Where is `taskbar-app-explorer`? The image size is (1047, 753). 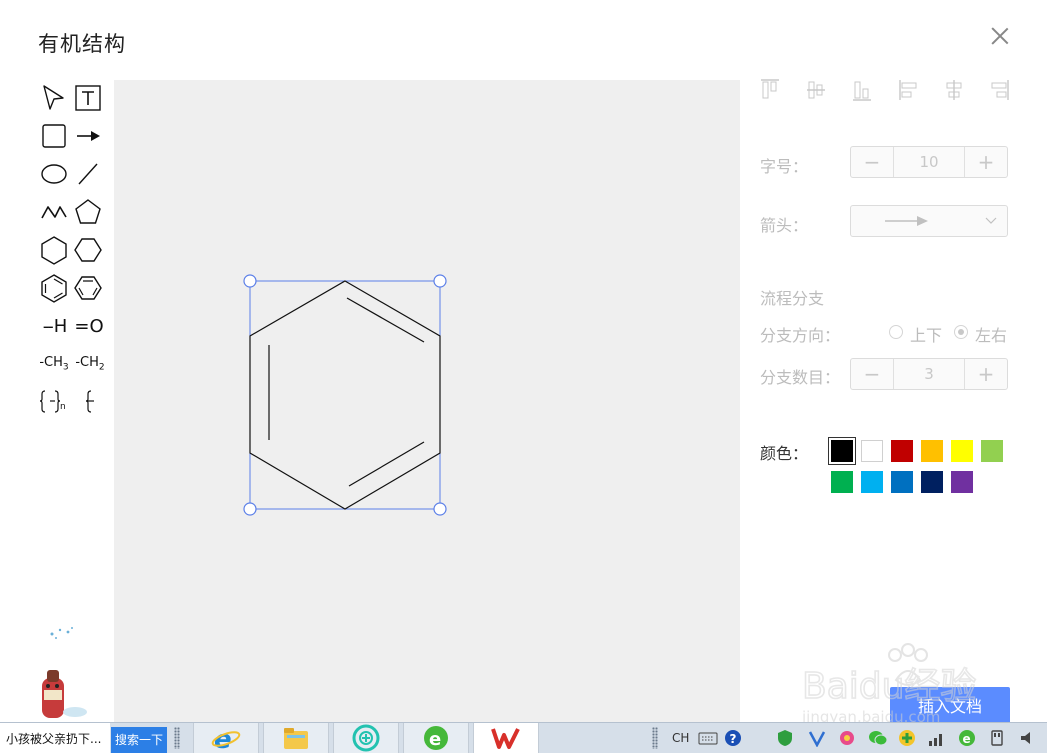
taskbar-app-explorer is located at coordinates (296, 738).